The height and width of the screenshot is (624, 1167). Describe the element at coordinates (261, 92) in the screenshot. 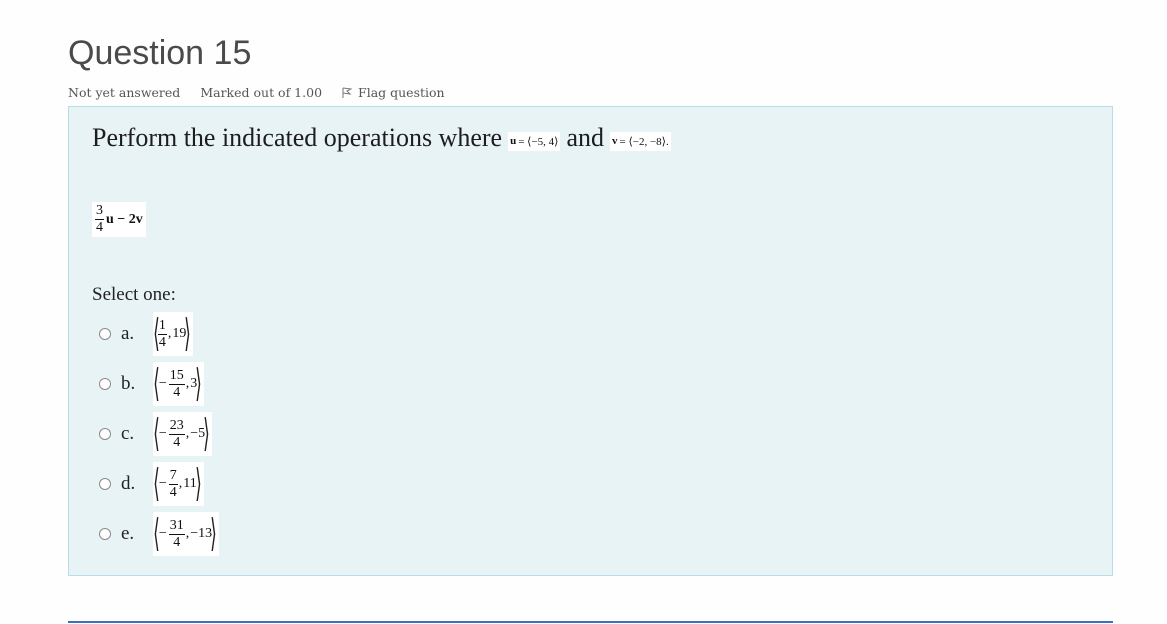

I see `question-marks: Marked out of 1.00` at that location.